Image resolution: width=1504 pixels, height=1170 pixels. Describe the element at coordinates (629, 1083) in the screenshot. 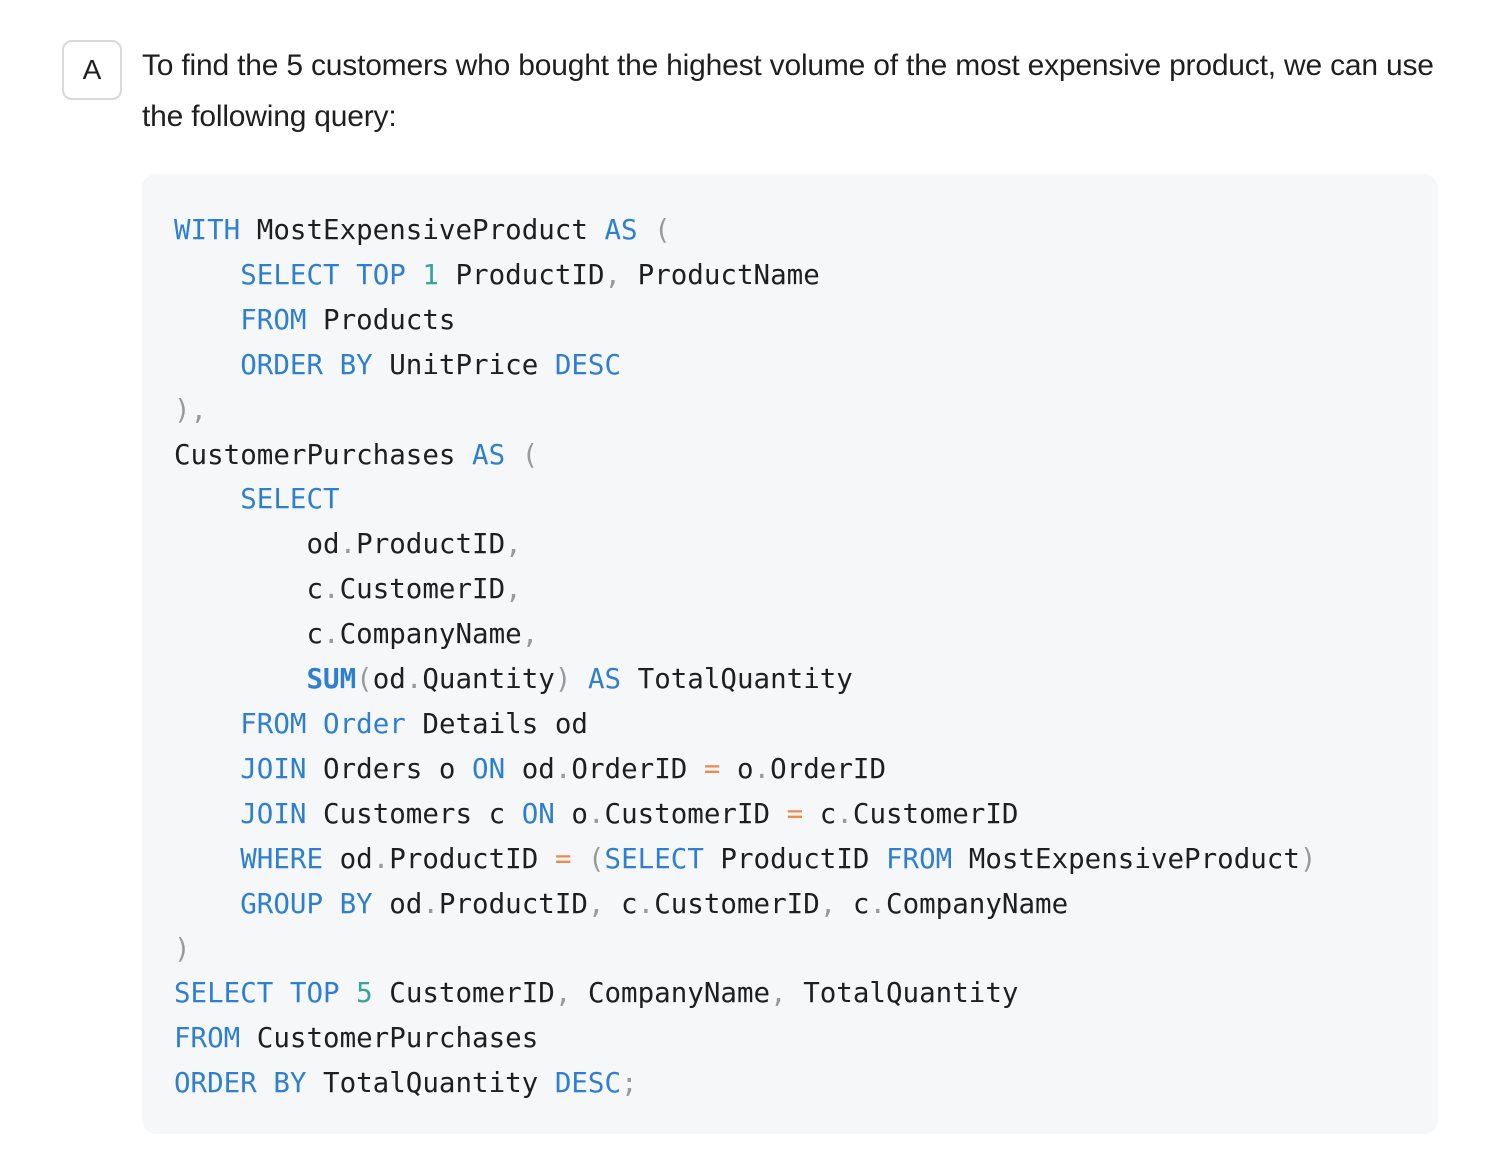

I see `code-punctuation: ;` at that location.